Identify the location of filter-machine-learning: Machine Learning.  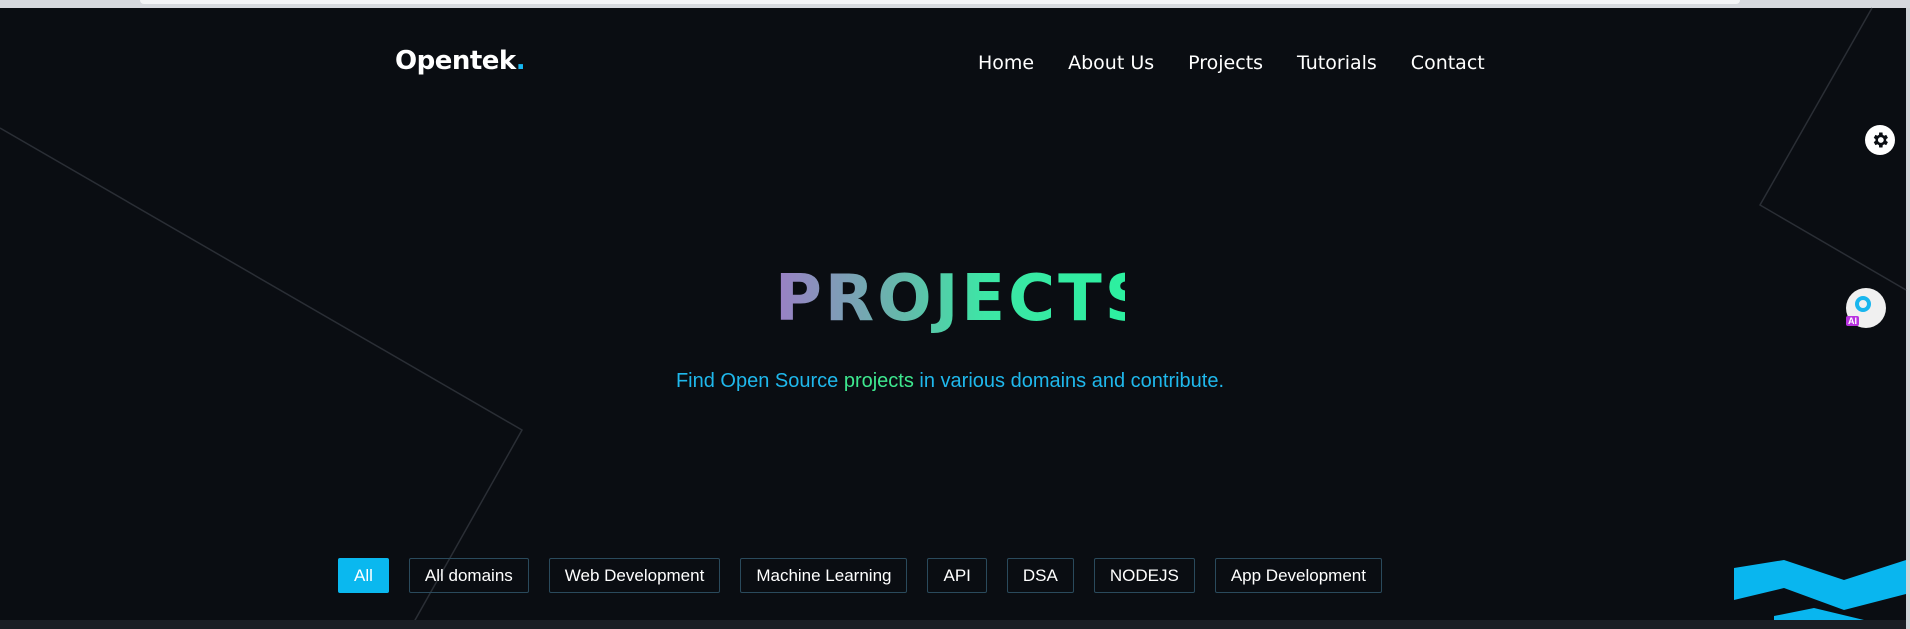
(824, 575).